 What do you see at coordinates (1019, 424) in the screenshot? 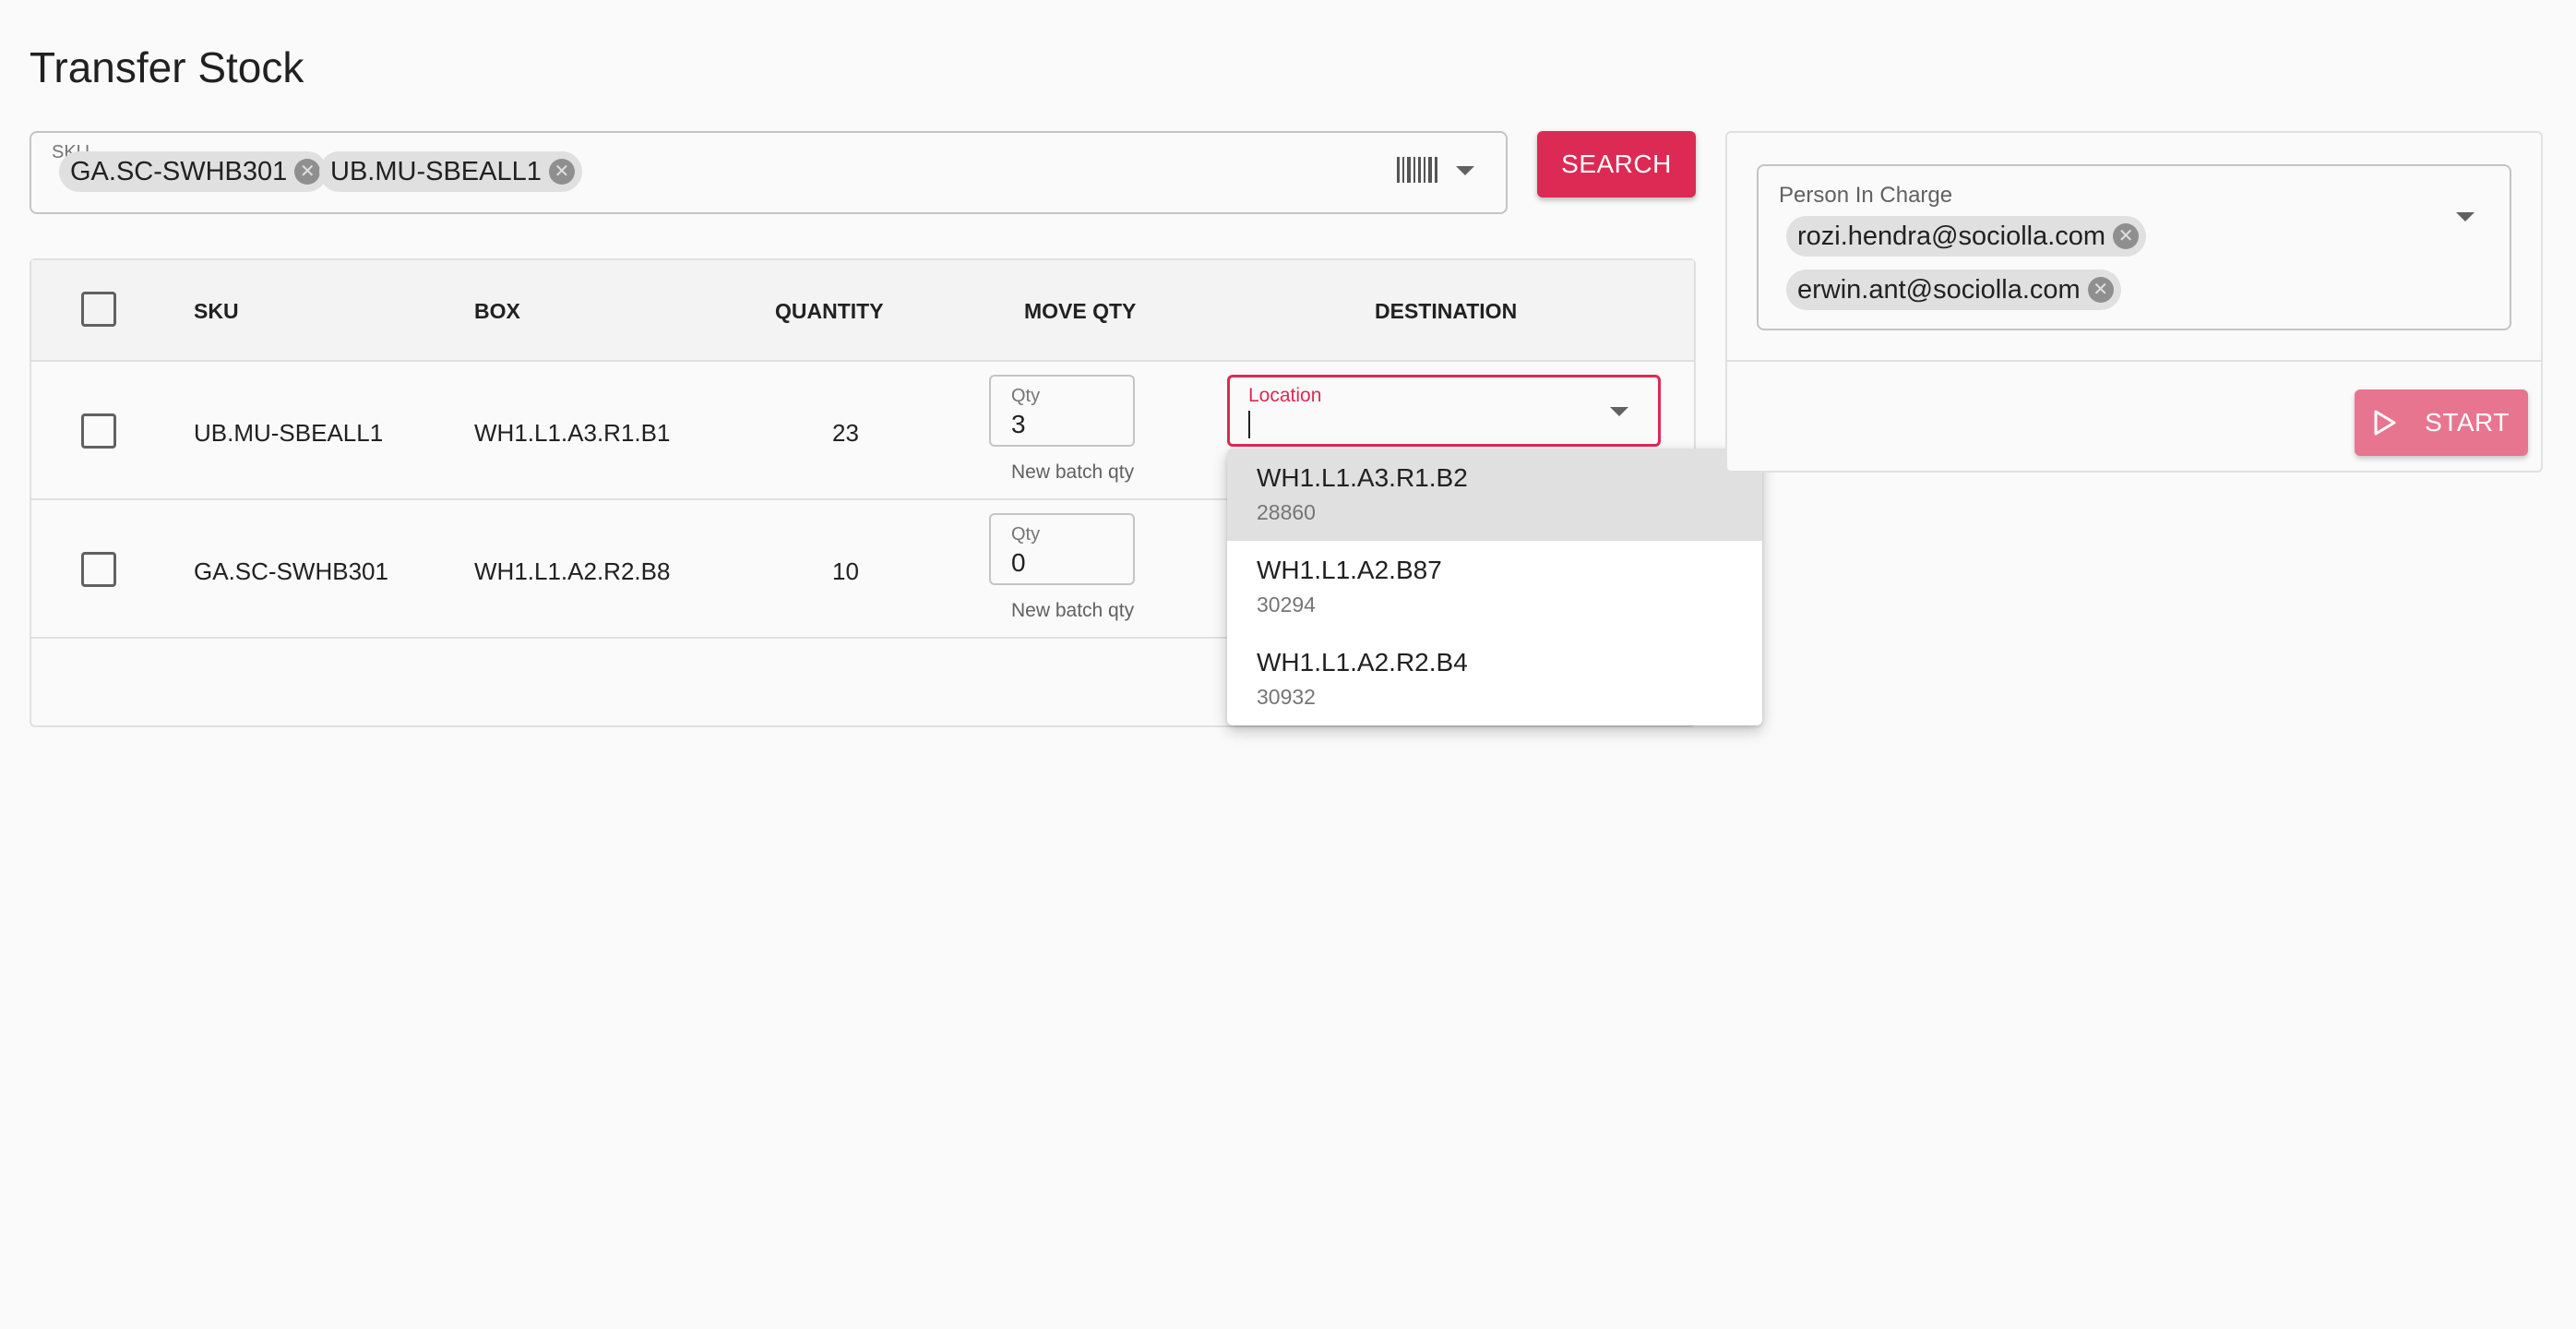
I see `qty-value: 3` at bounding box center [1019, 424].